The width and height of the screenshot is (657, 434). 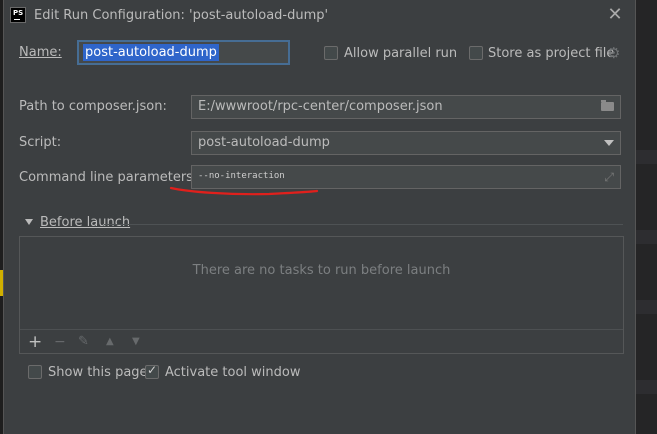 What do you see at coordinates (136, 342) in the screenshot?
I see `move-down-icon: ▼` at bounding box center [136, 342].